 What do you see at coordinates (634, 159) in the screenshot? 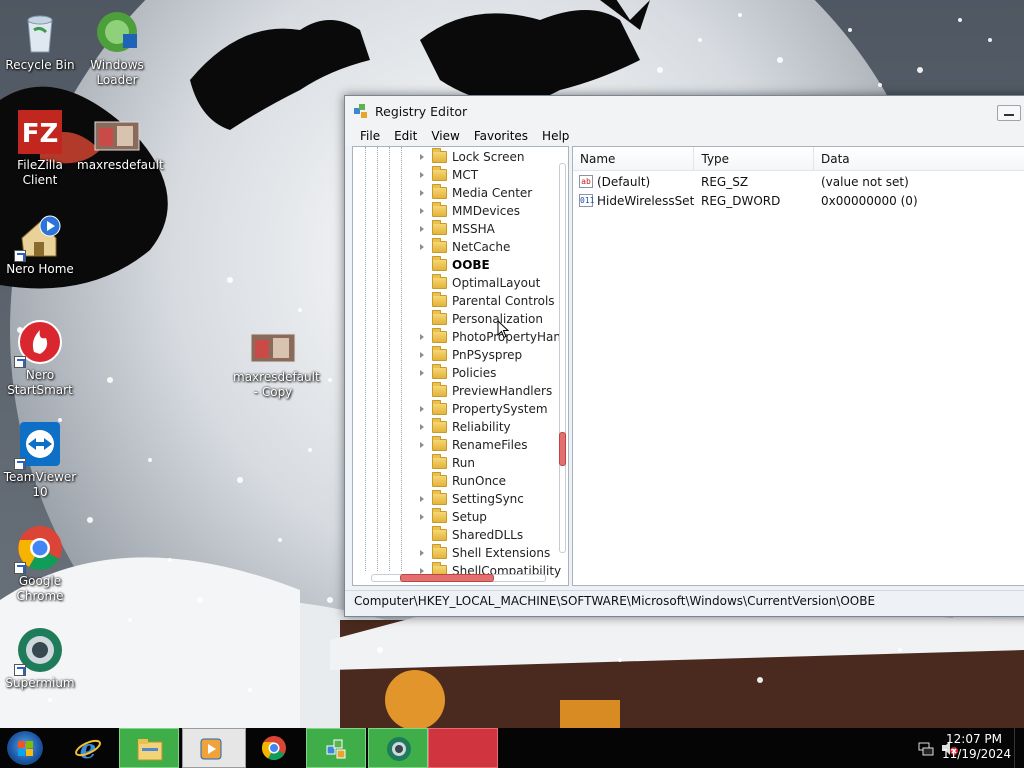
I see `column-header-name: Name` at bounding box center [634, 159].